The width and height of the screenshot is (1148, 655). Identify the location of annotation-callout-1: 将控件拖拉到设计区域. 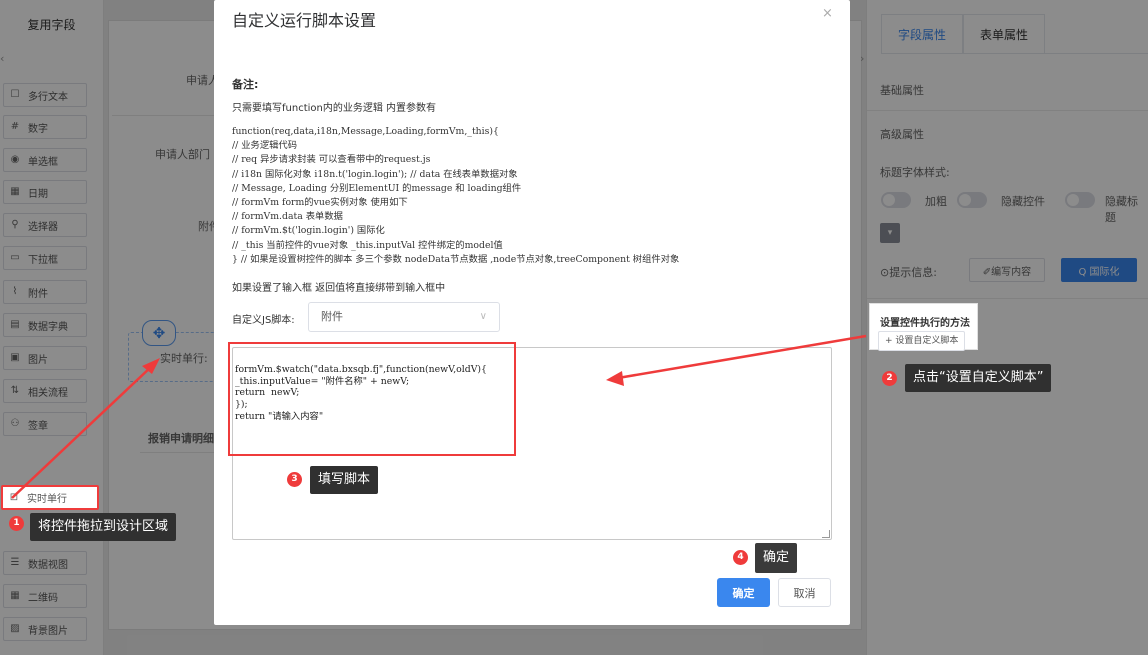
(103, 527).